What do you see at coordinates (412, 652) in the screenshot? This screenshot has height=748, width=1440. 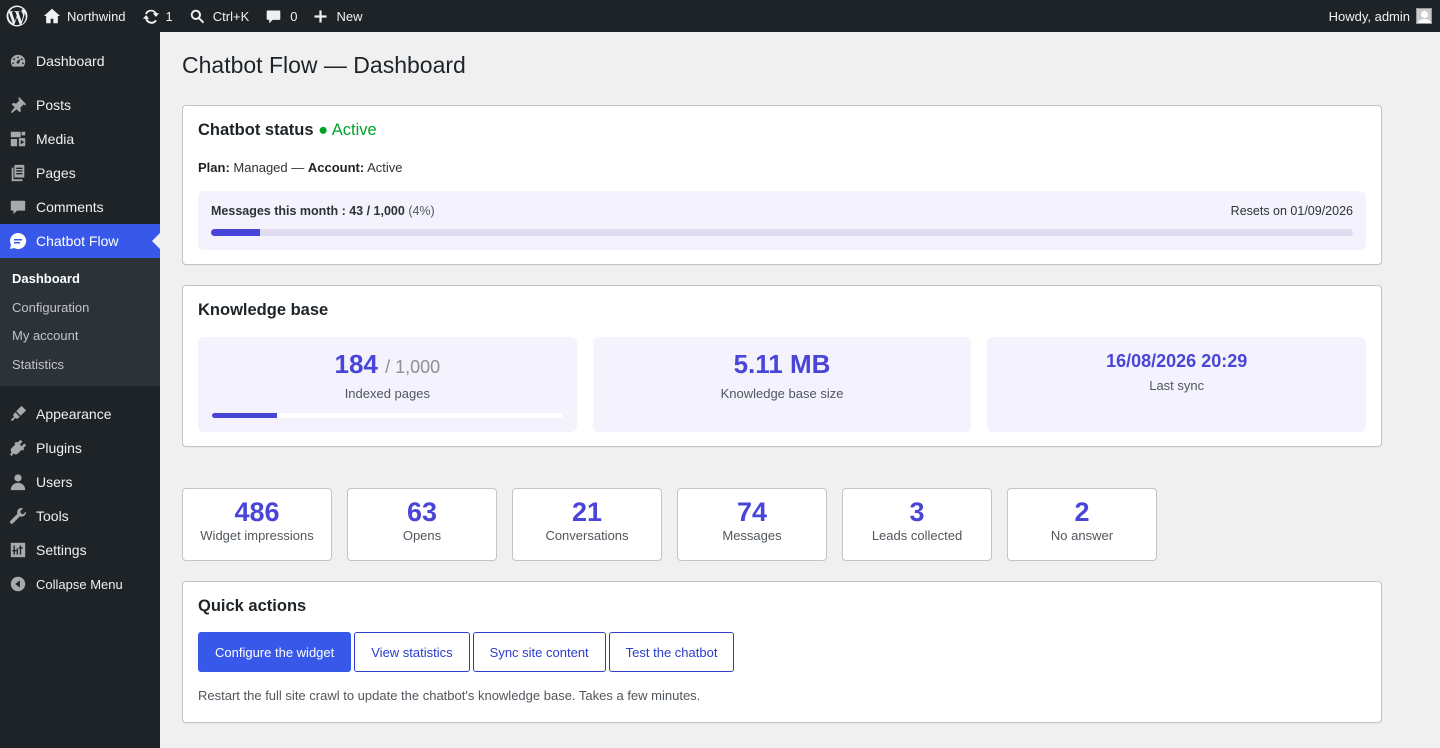 I see `view-statistics-button: View statistics` at bounding box center [412, 652].